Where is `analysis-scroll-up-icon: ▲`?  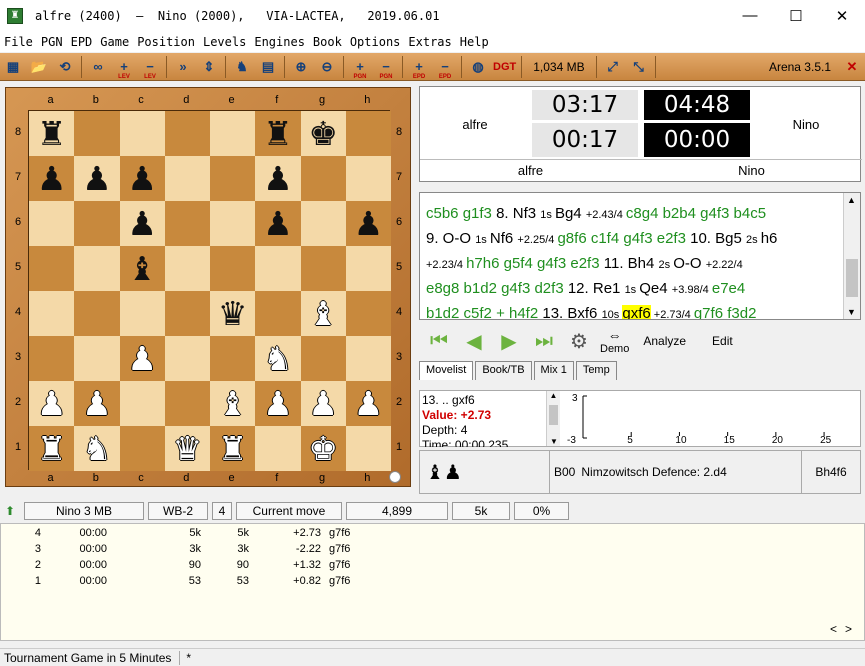 analysis-scroll-up-icon: ▲ is located at coordinates (553, 395).